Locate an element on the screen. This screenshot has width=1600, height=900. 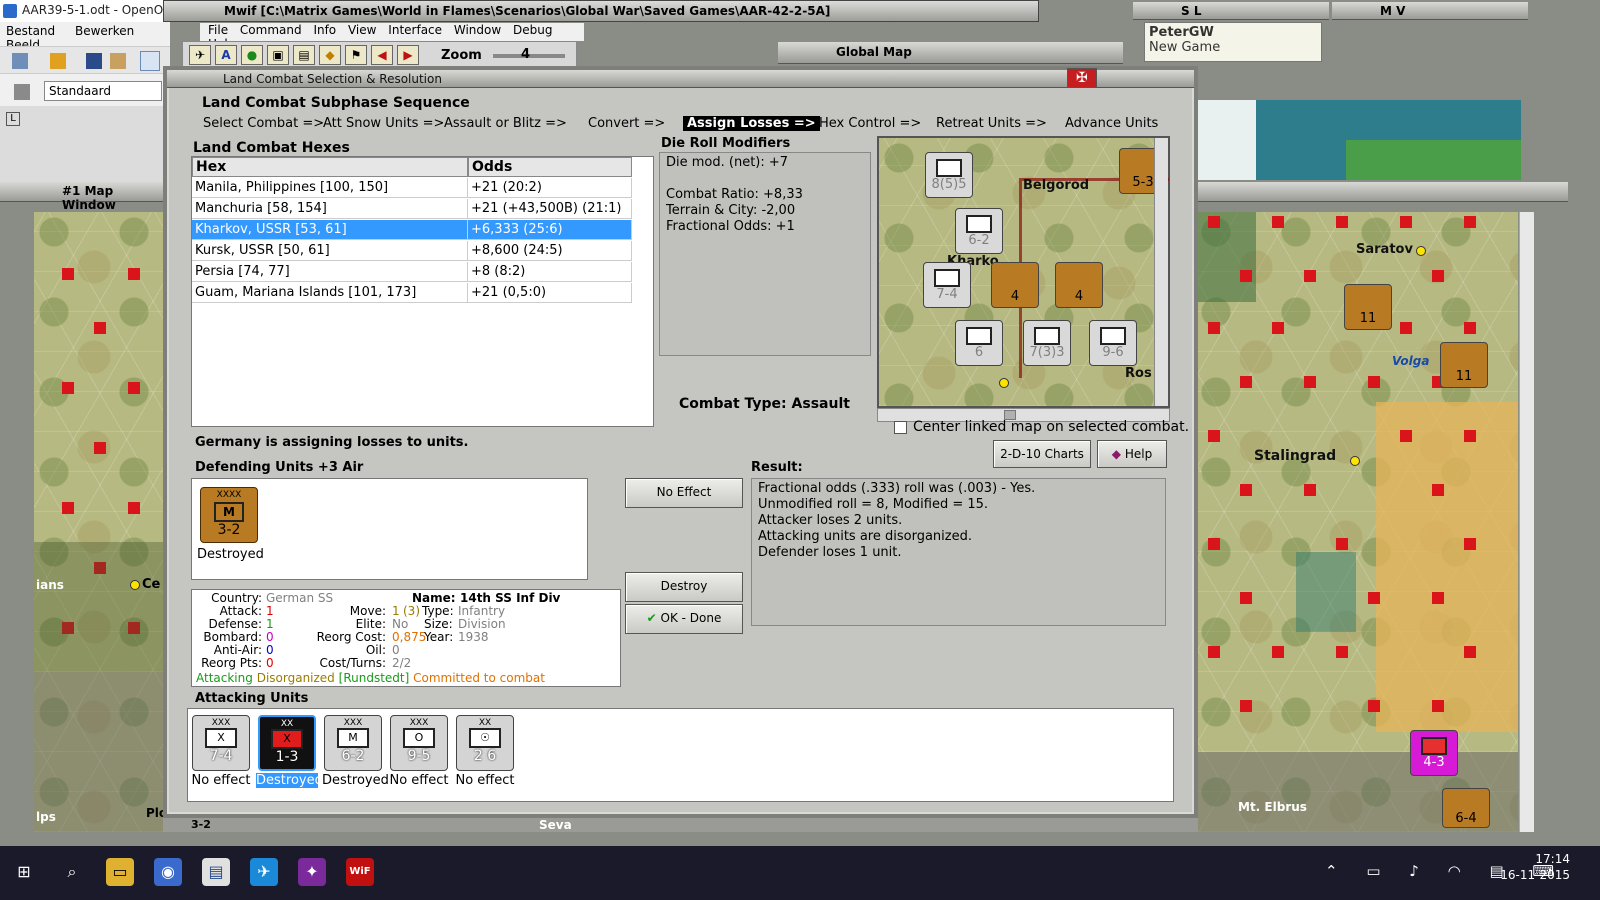
step-convert: Convert => is located at coordinates (627, 123).